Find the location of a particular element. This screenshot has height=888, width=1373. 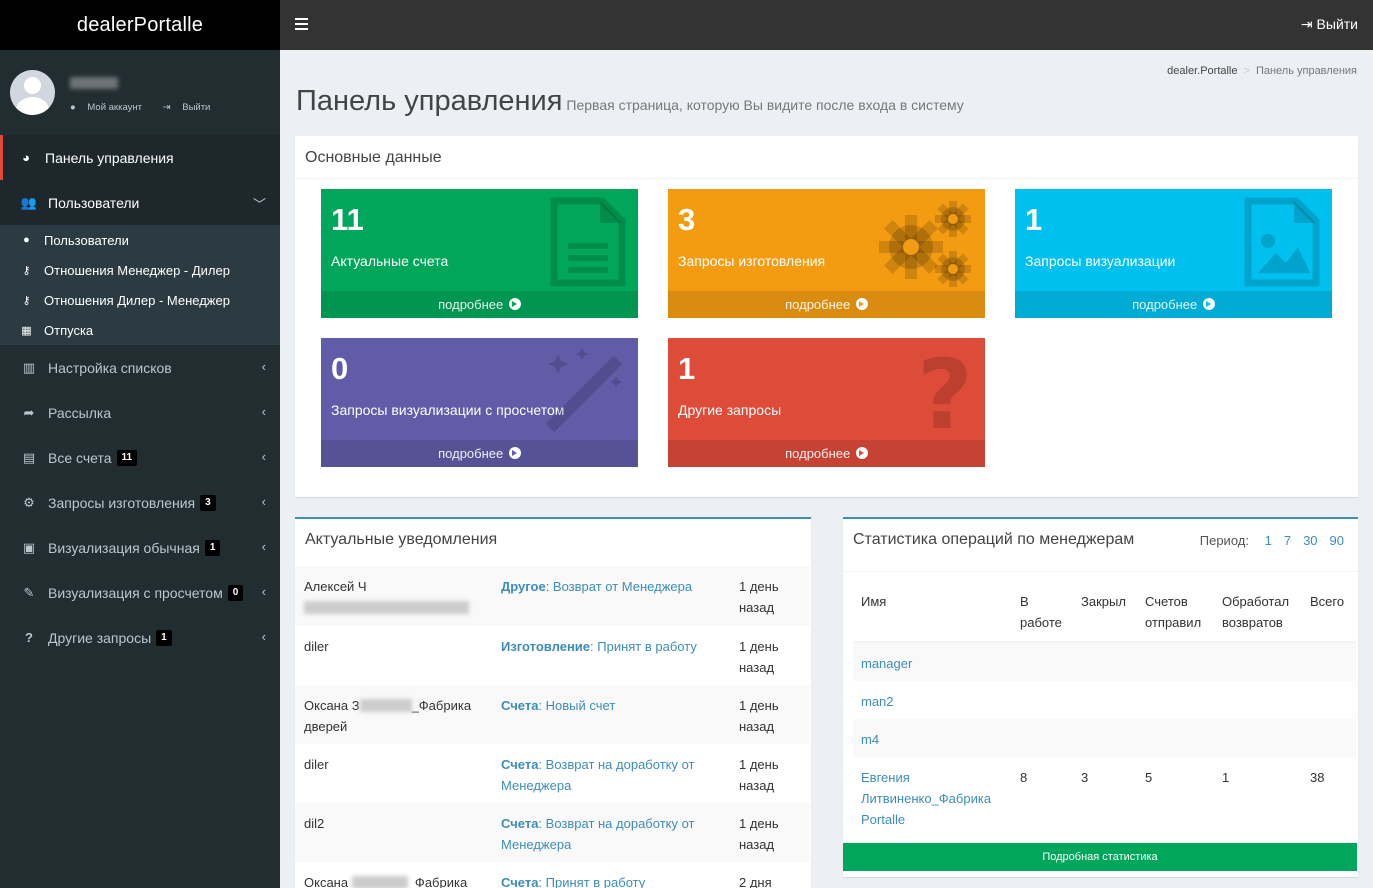

file-icon: ▤ is located at coordinates (29, 457).